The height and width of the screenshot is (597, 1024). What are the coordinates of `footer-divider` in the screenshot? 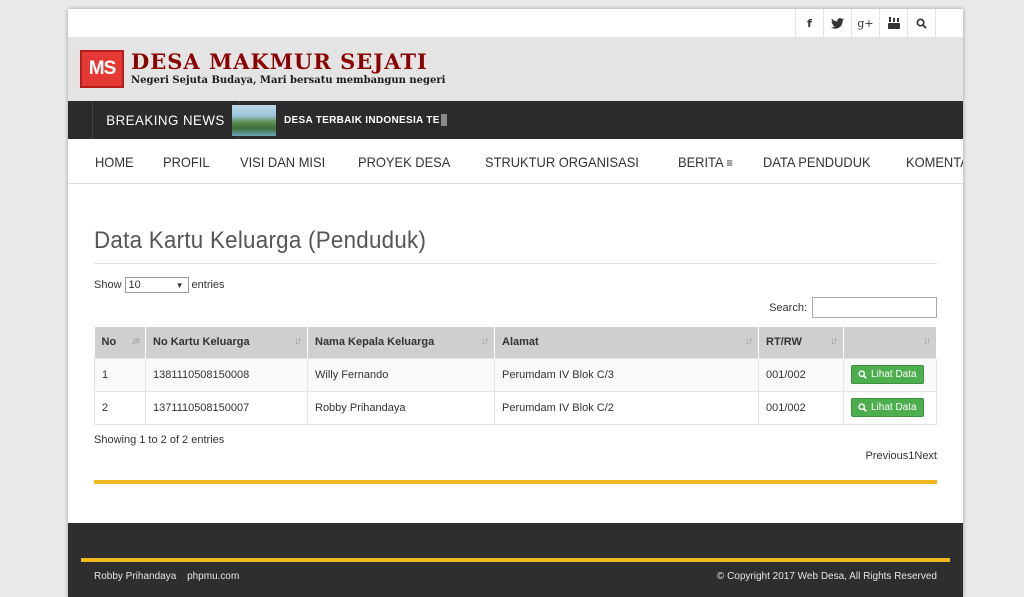 It's located at (515, 560).